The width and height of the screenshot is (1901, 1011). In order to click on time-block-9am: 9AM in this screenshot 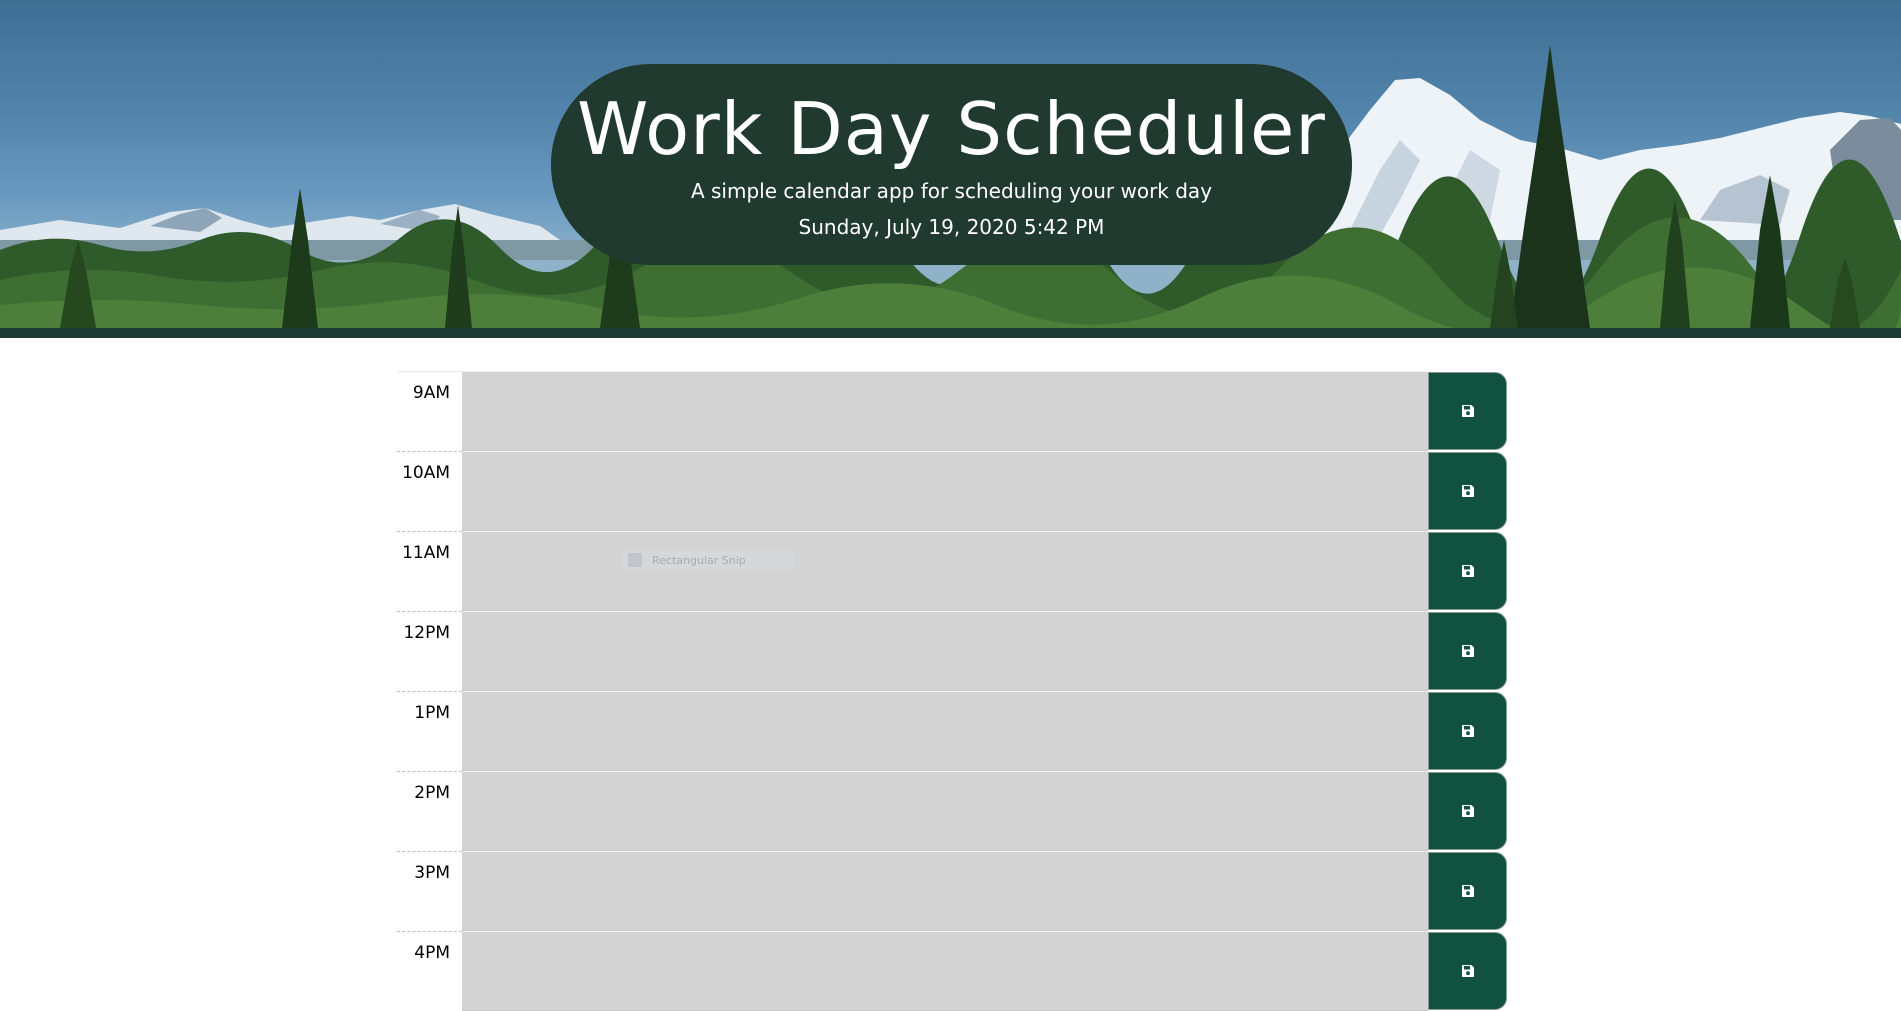, I will do `click(952, 411)`.